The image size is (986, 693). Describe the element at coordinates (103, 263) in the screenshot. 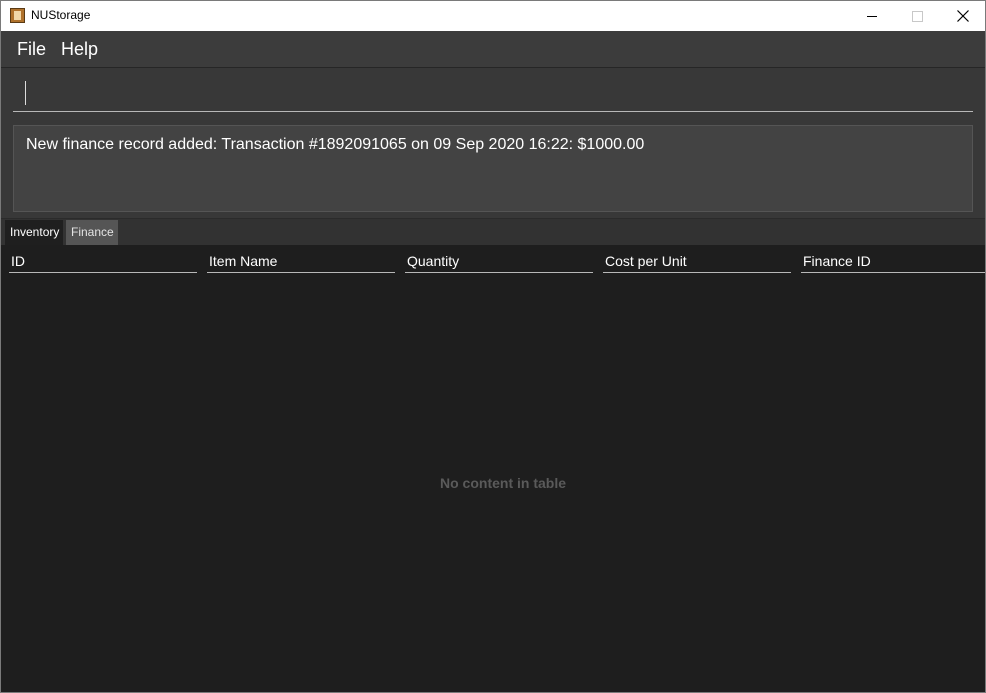

I see `column-header-id: ID` at that location.